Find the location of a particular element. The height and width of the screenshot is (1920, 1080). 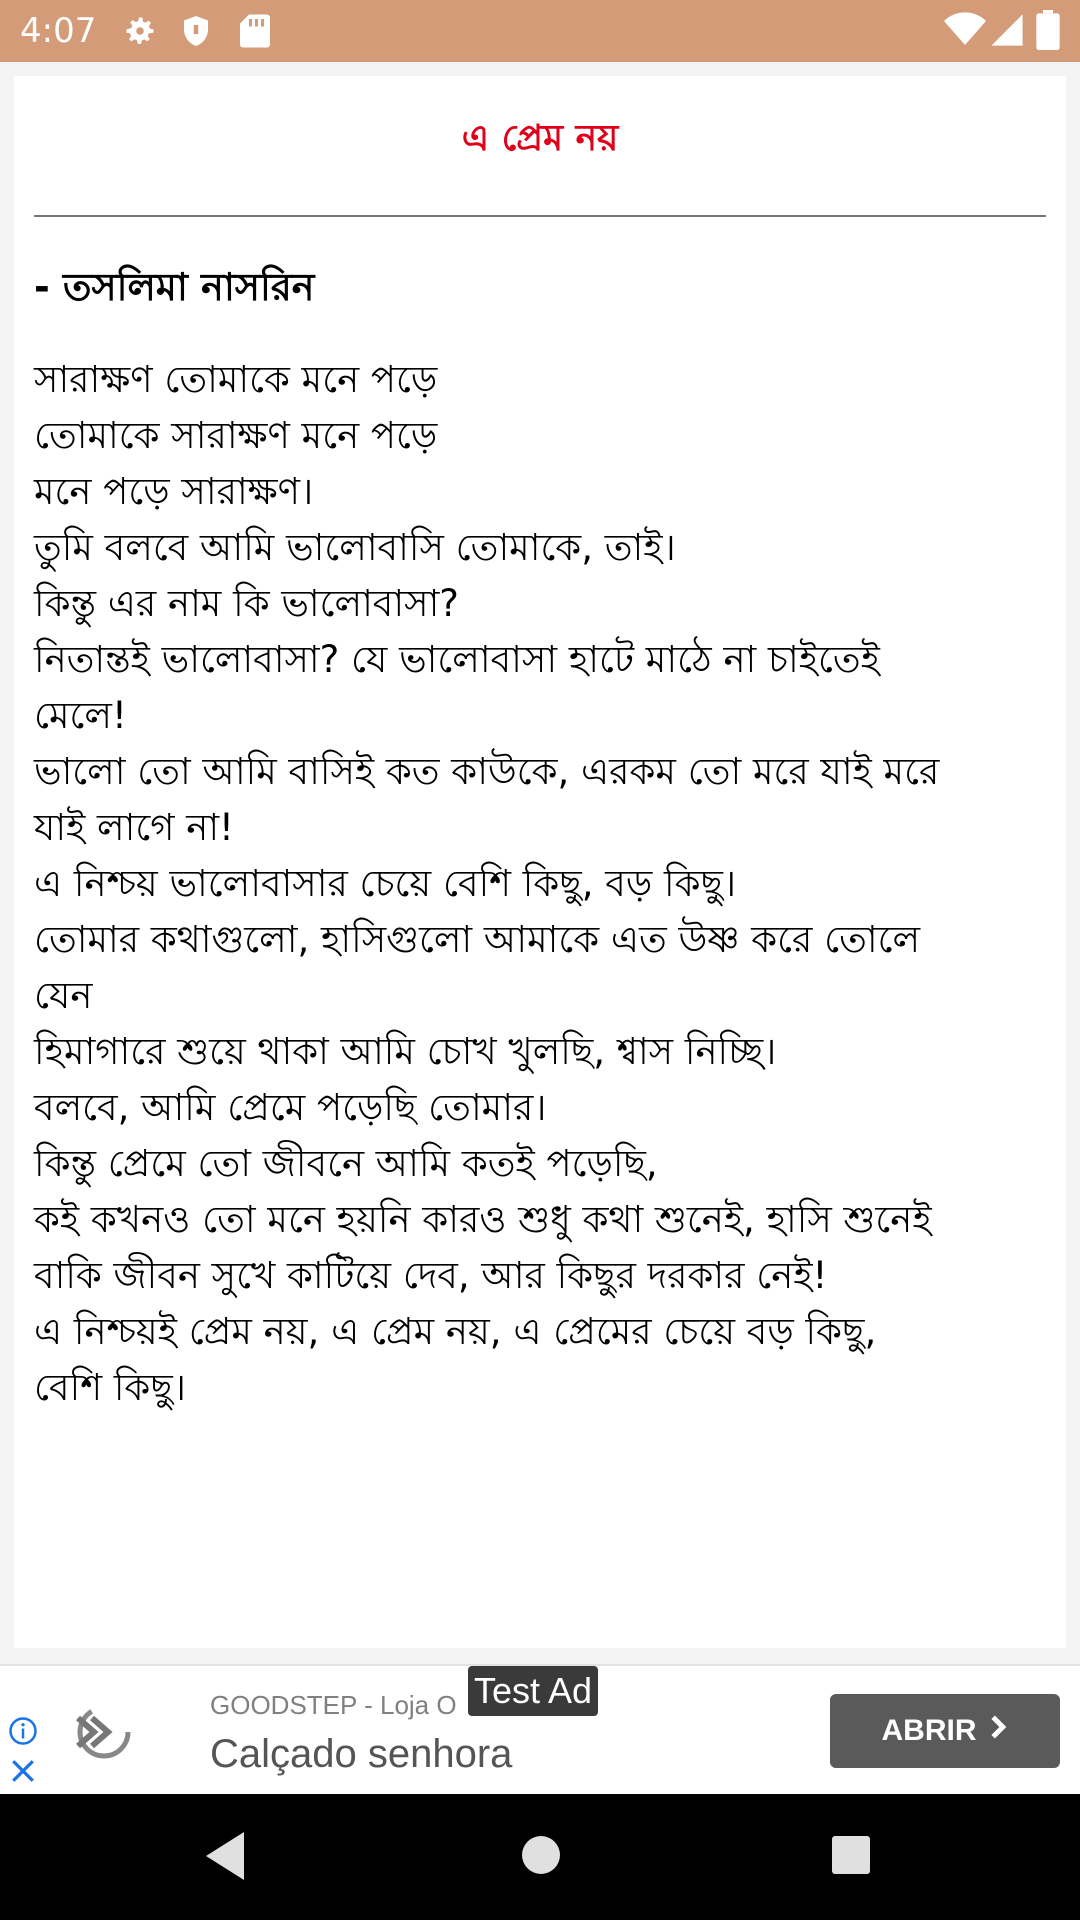

wifi-icon is located at coordinates (965, 32).